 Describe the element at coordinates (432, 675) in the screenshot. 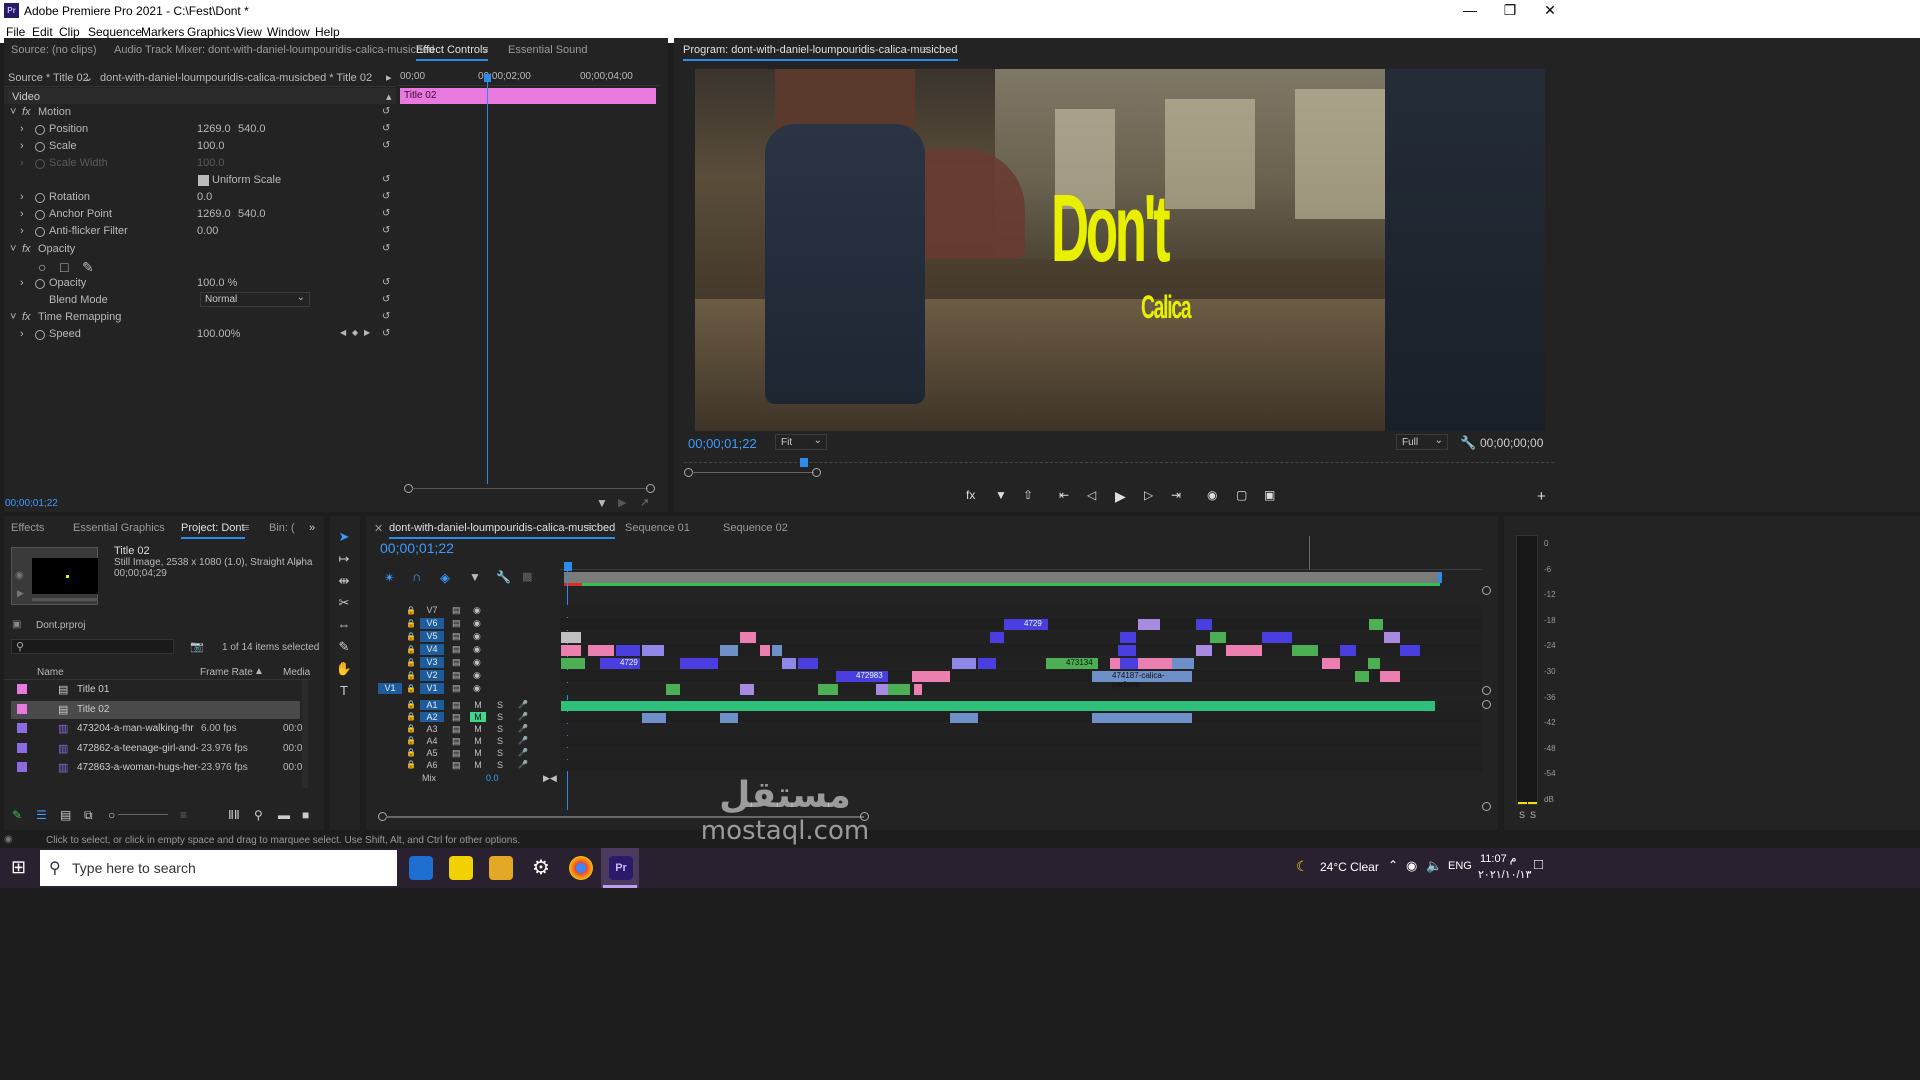

I see `track-target-v2: V2` at that location.